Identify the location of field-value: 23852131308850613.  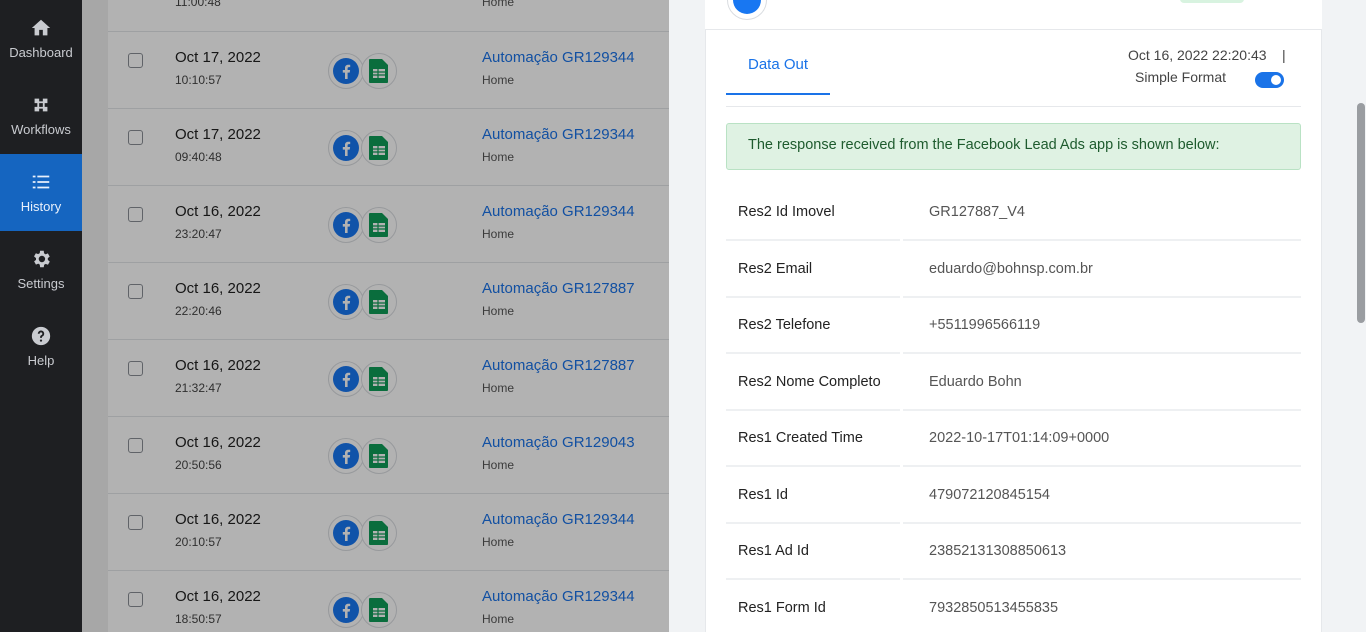
(1102, 552).